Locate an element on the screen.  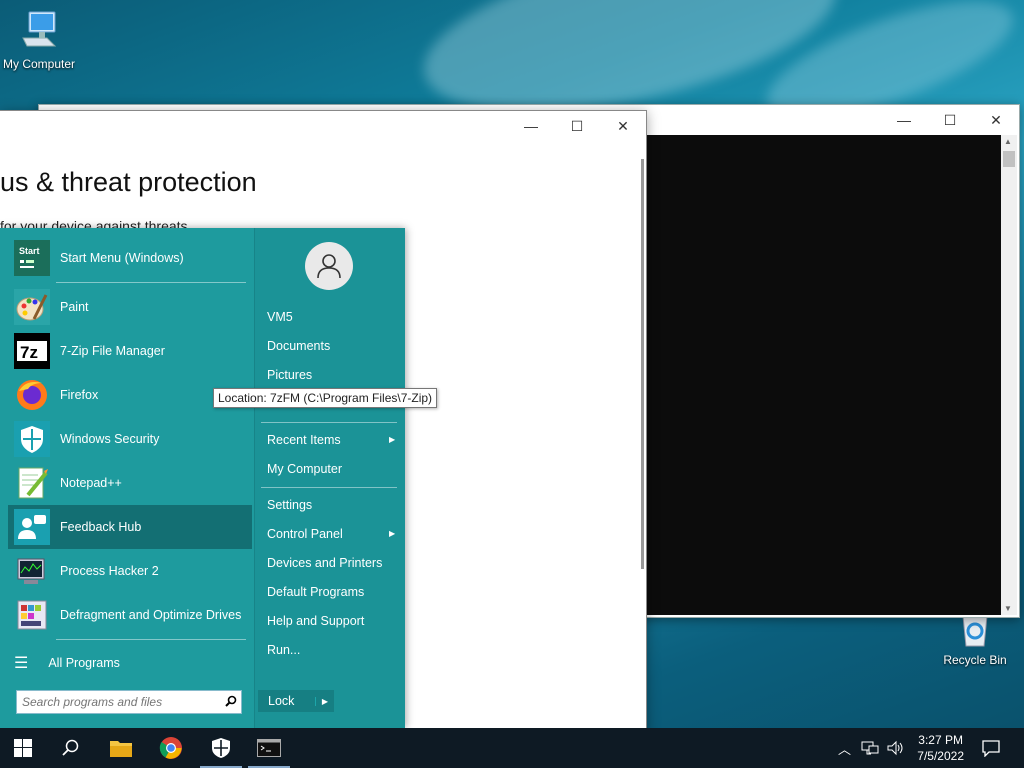
defender-title-buttons: — ☐ ✕ is located at coordinates (577, 126).